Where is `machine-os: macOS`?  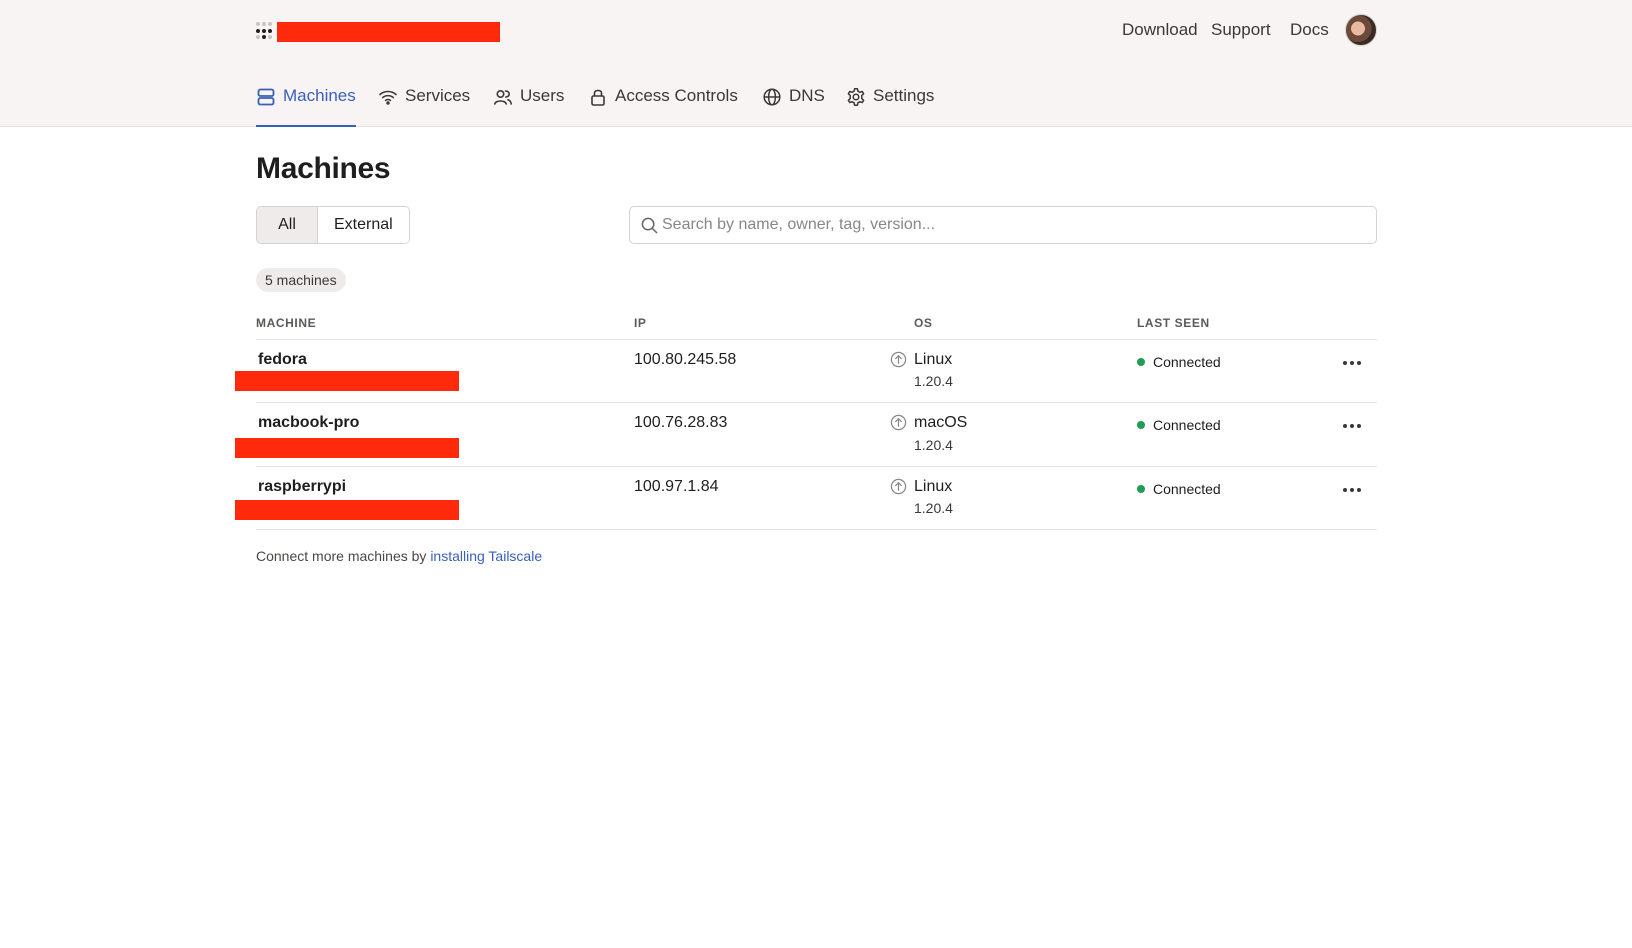 machine-os: macOS is located at coordinates (941, 422).